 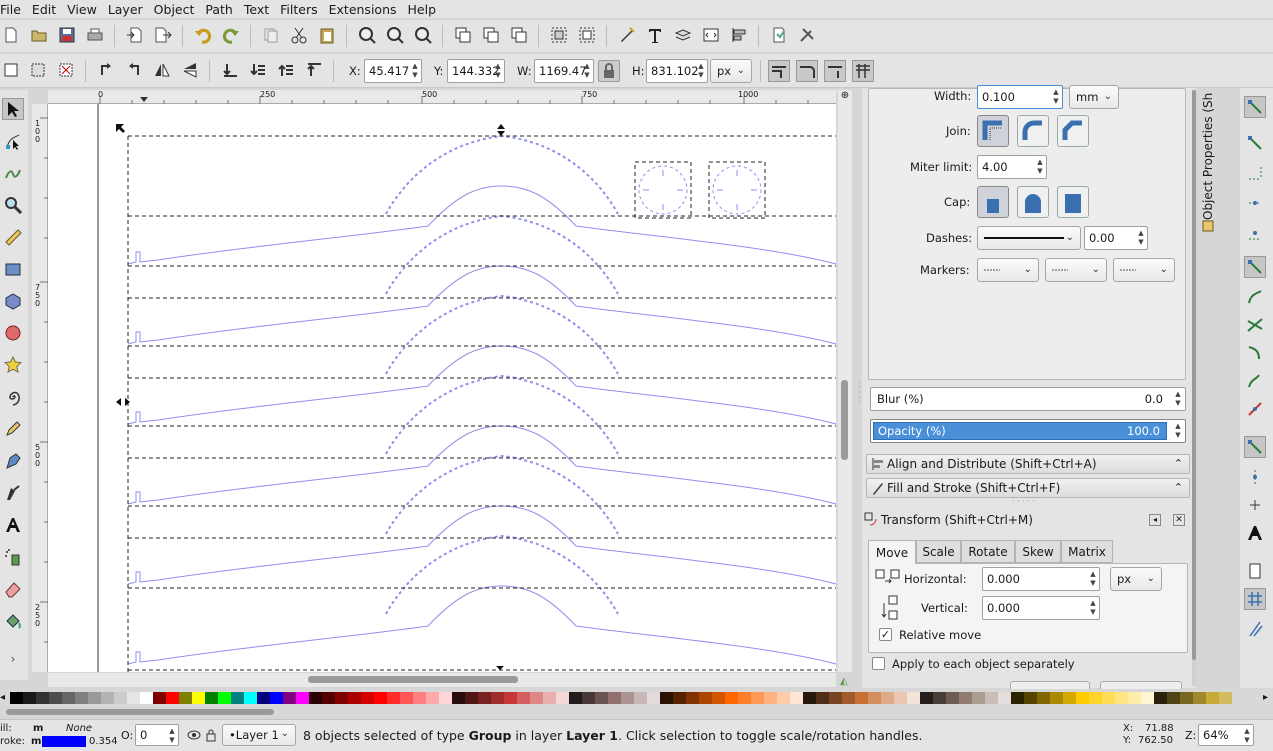 What do you see at coordinates (45, 9) in the screenshot?
I see `menu-edit: Edit` at bounding box center [45, 9].